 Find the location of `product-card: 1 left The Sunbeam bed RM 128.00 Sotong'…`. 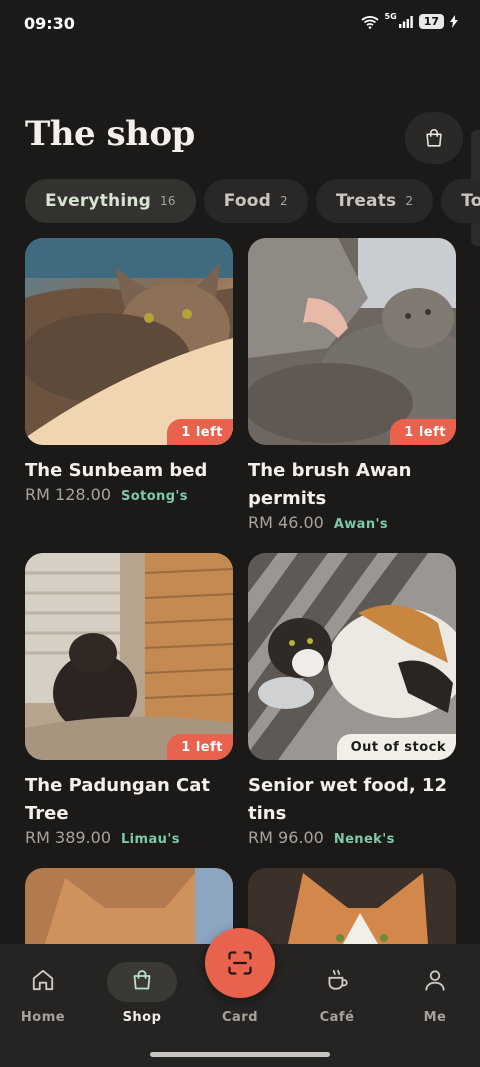

product-card: 1 left The Sunbeam bed RM 128.00 Sotong'… is located at coordinates (129, 371).